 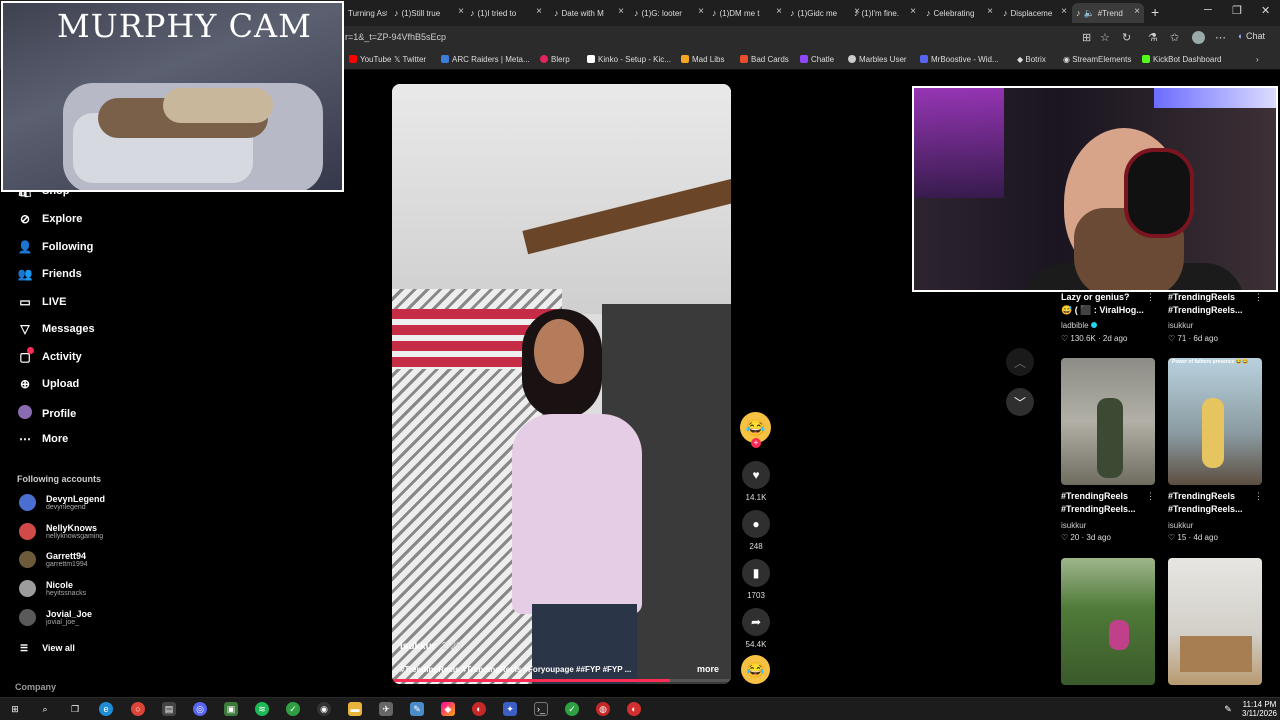 I want to click on window-close-icon: ✕, so click(x=1265, y=10).